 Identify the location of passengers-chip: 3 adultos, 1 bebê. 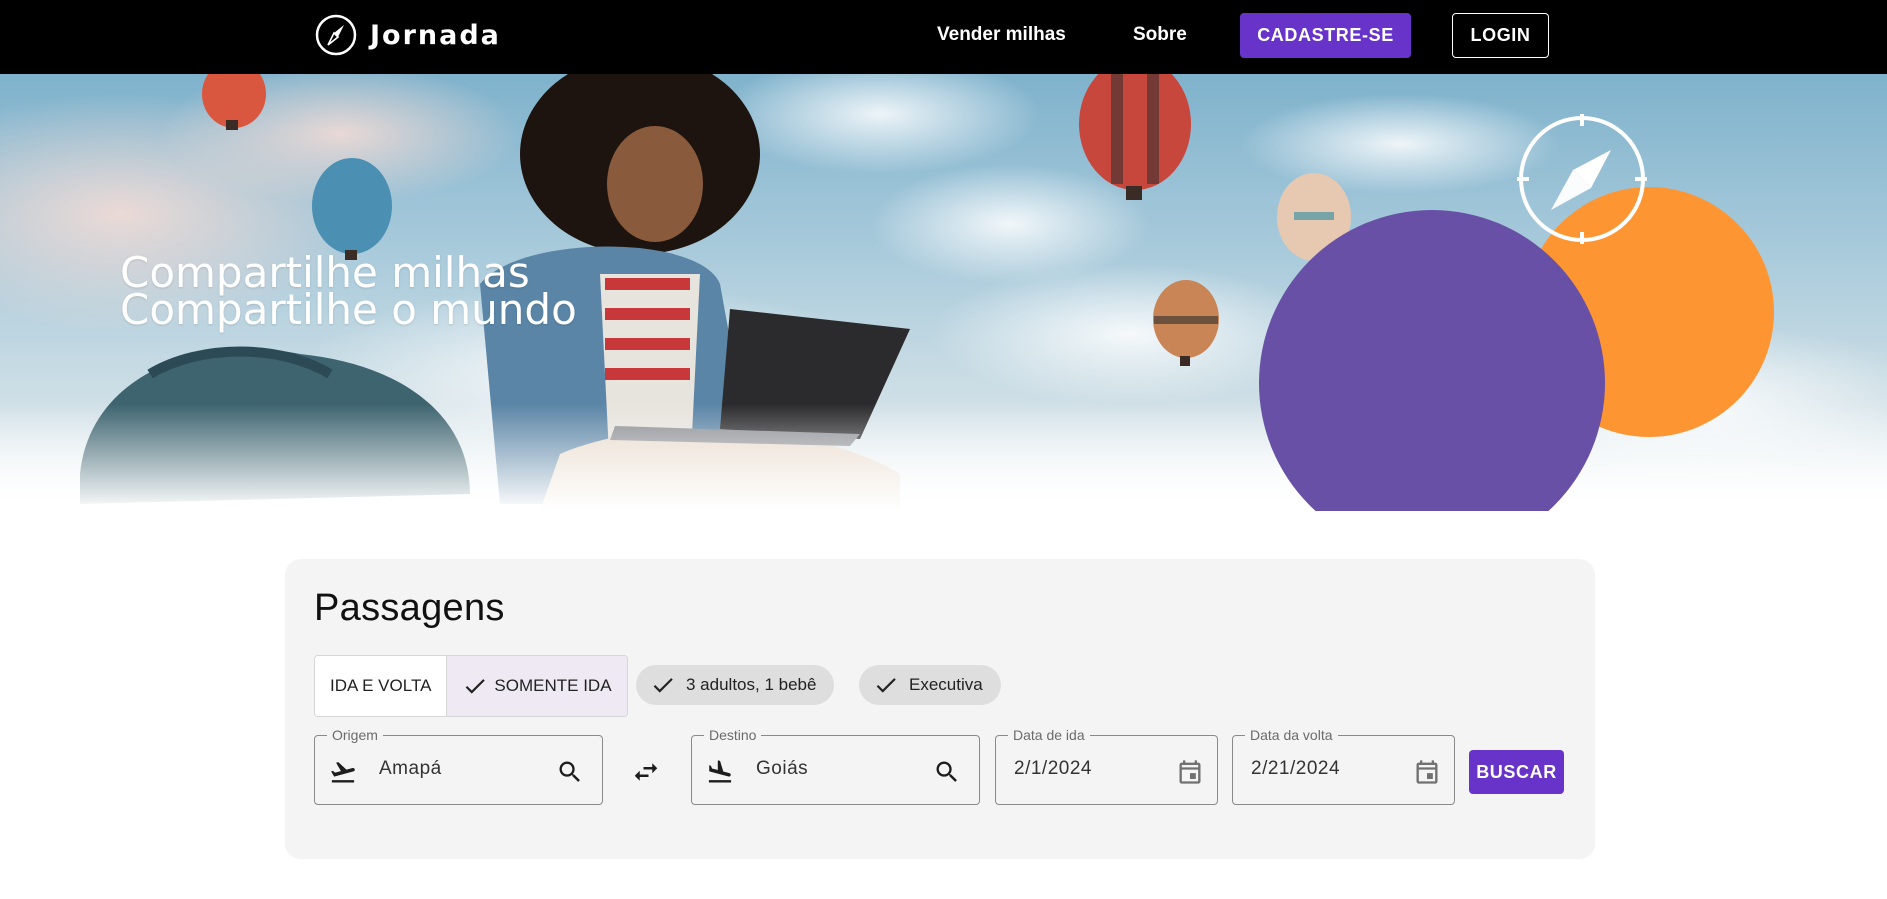
(735, 685).